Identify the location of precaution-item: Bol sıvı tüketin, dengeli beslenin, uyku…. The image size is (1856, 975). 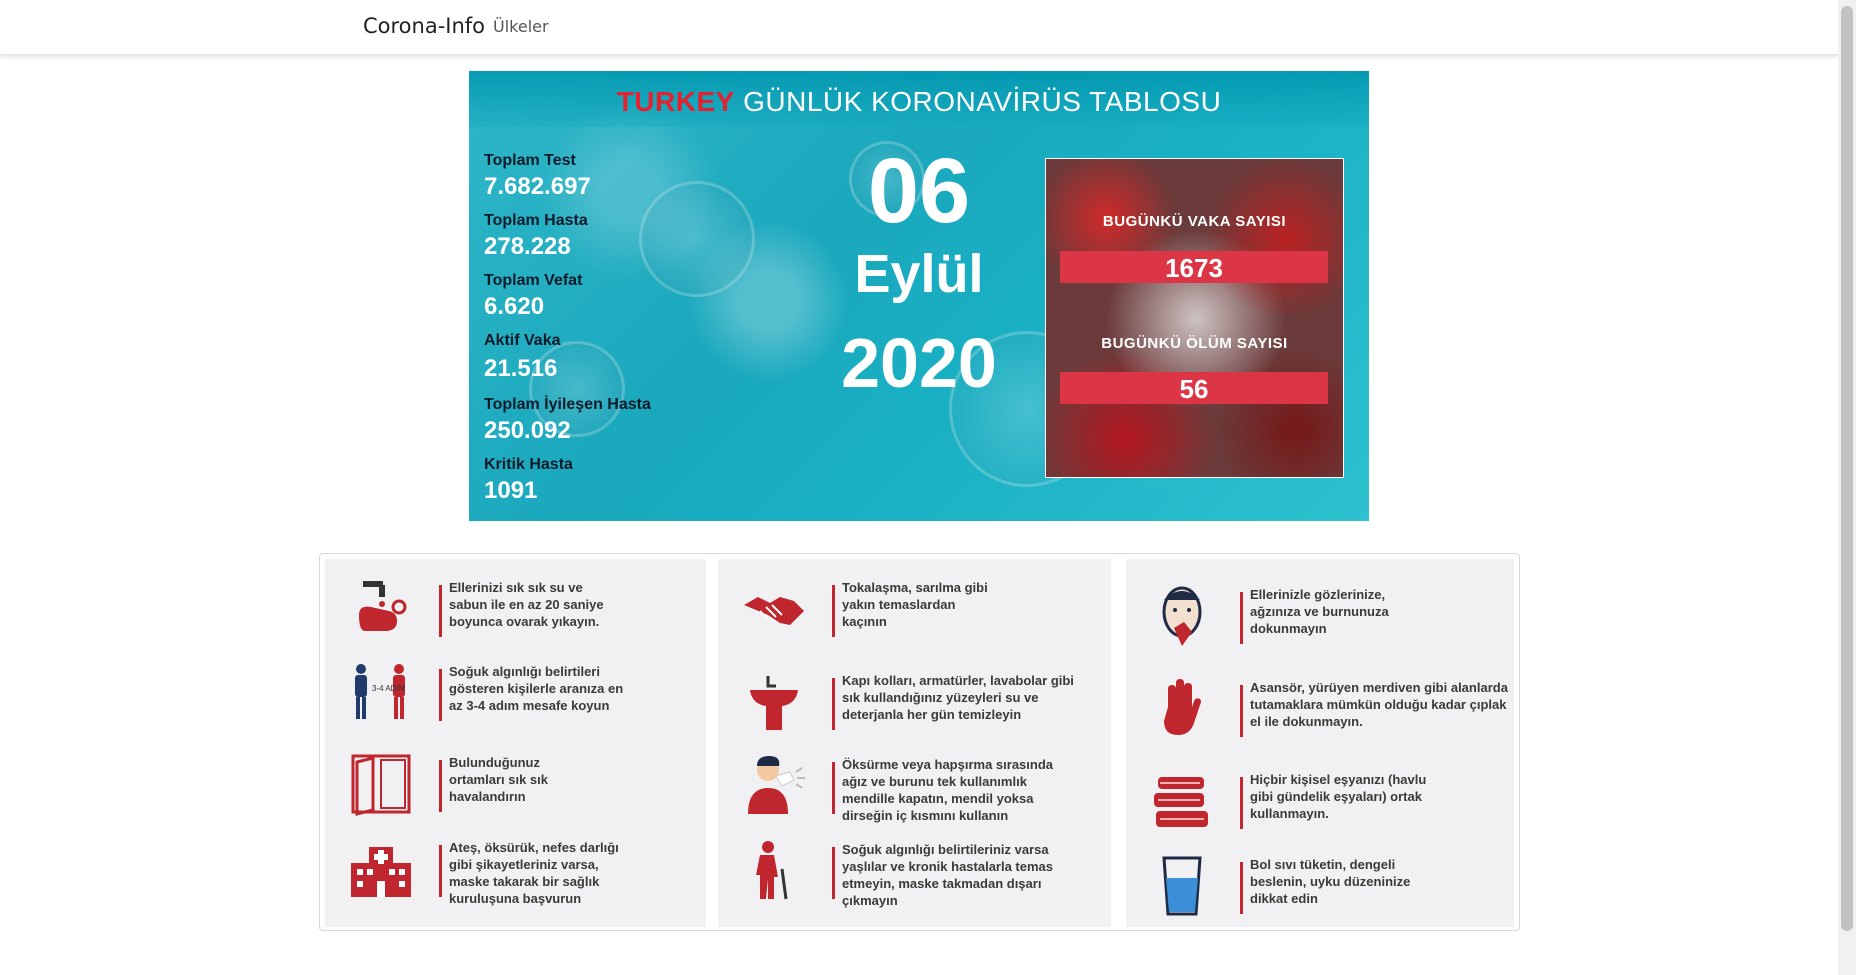
(1320, 889).